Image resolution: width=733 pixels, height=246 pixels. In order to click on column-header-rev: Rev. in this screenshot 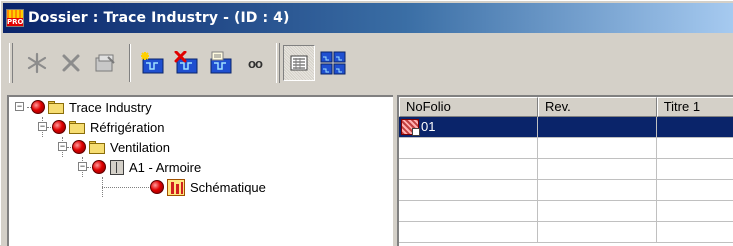, I will do `click(597, 107)`.